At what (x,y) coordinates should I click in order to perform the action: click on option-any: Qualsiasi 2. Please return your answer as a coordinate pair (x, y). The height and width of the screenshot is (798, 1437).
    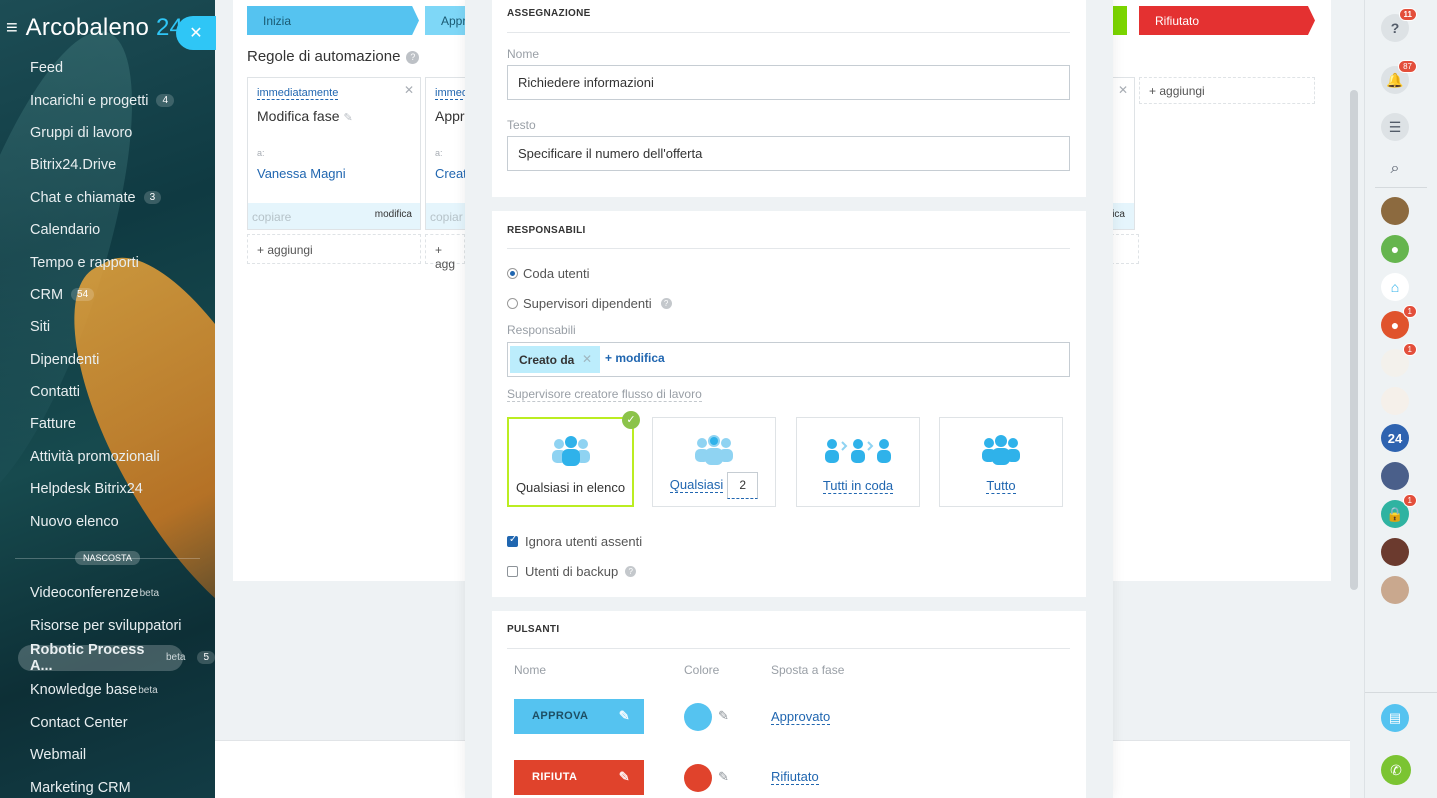
    Looking at the image, I should click on (714, 462).